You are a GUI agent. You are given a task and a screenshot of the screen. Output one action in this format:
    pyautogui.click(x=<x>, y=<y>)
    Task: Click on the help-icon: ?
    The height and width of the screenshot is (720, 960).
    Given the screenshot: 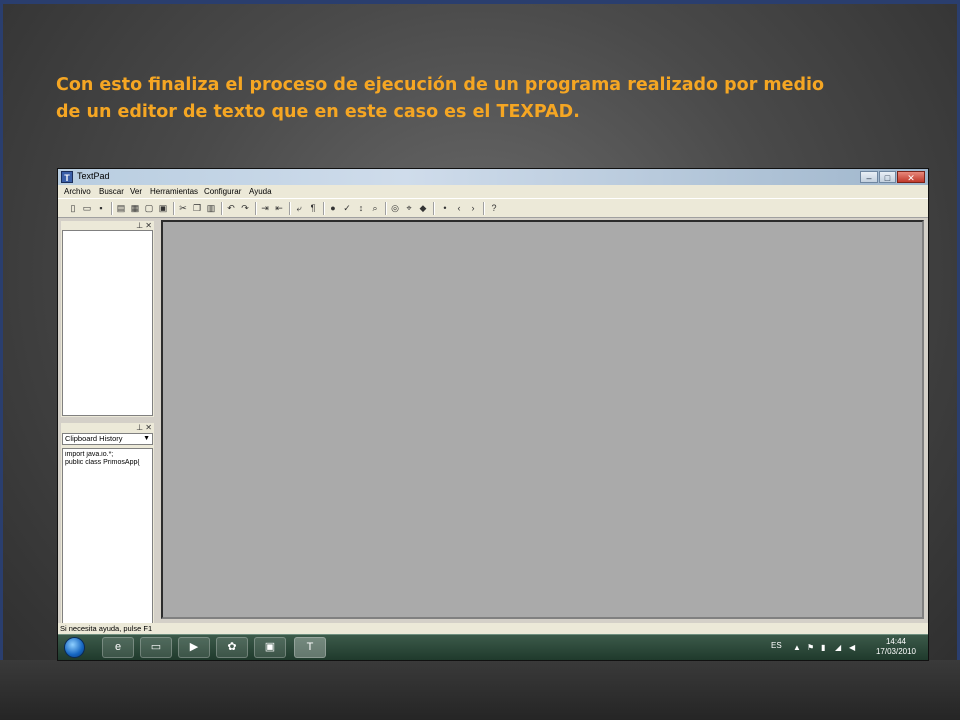 What is the action you would take?
    pyautogui.click(x=494, y=208)
    